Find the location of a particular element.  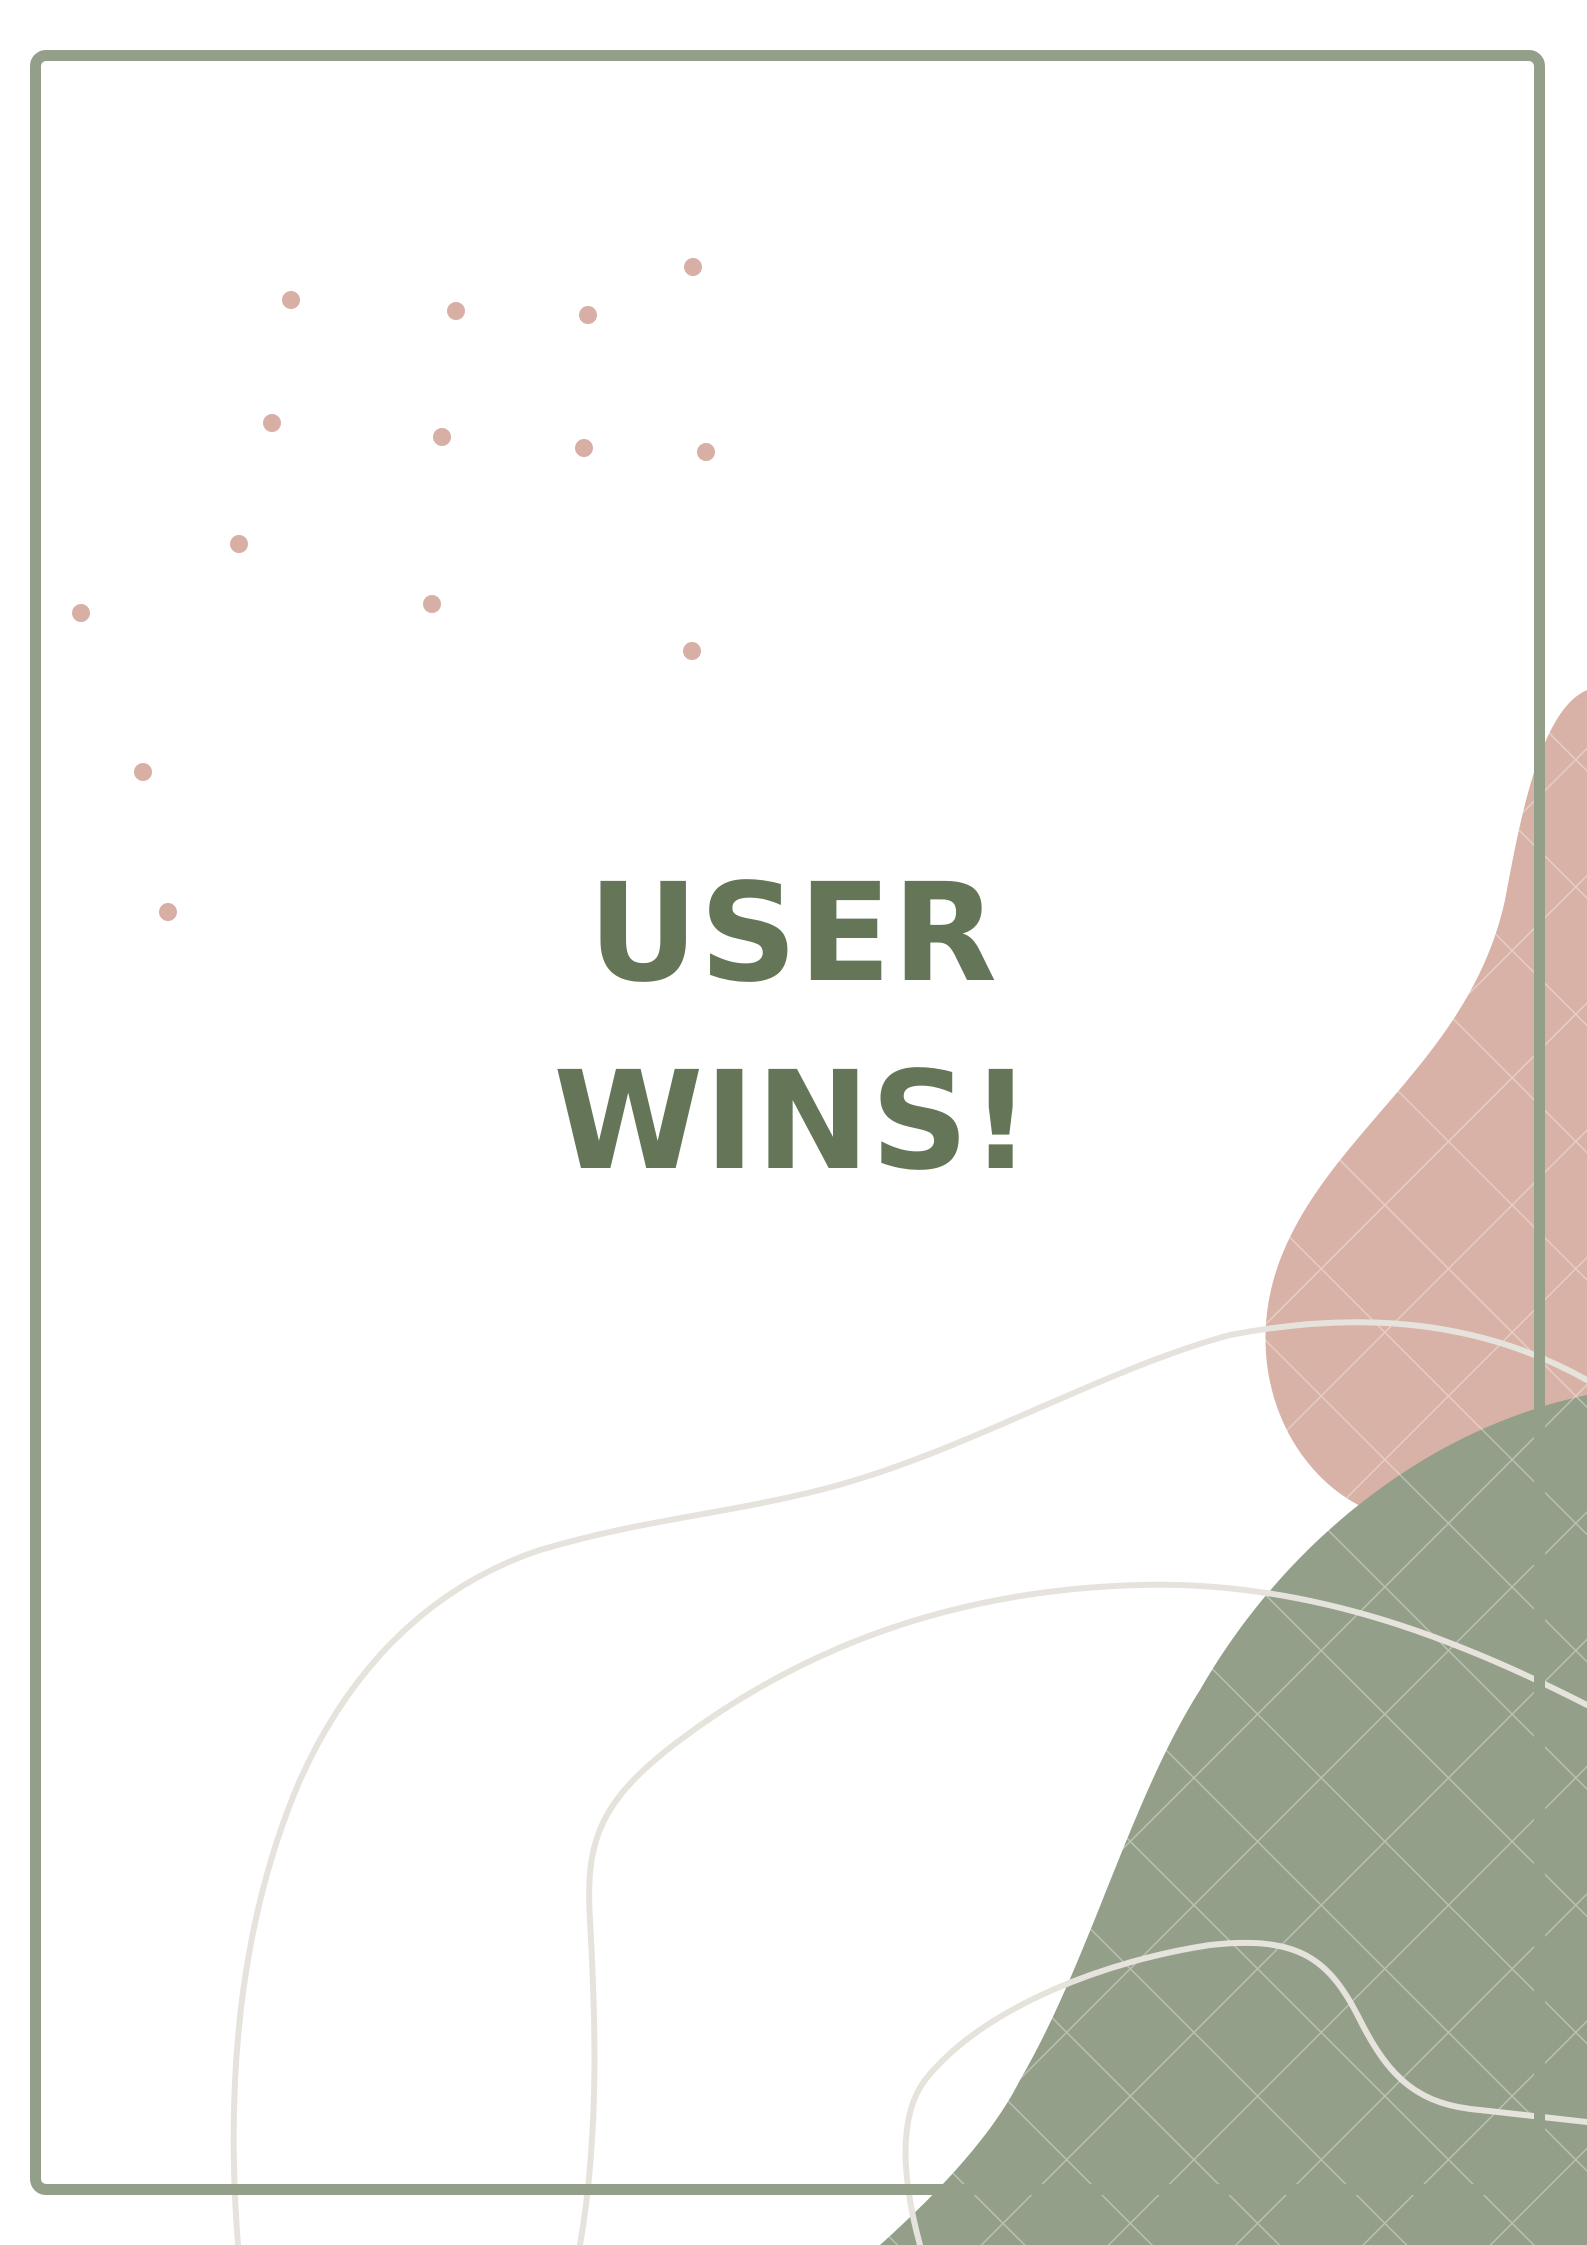

win-message-line-1: USER is located at coordinates (792, 934).